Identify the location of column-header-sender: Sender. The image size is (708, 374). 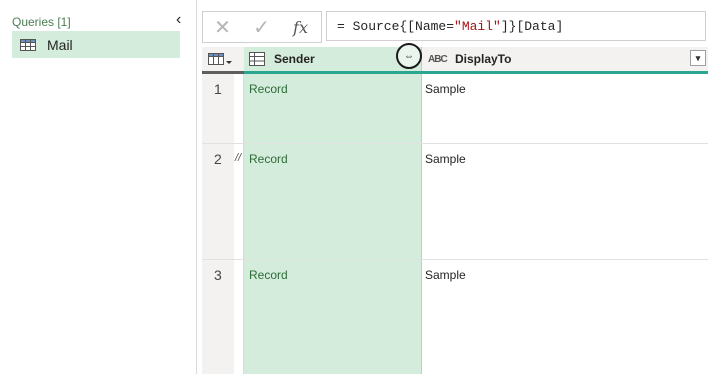
(333, 59).